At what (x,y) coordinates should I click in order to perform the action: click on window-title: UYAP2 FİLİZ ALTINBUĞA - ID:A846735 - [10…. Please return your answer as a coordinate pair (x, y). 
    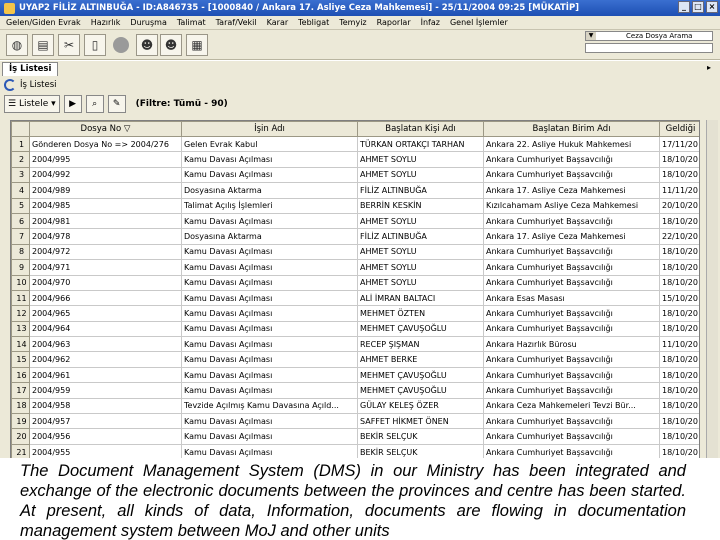
    Looking at the image, I should click on (299, 8).